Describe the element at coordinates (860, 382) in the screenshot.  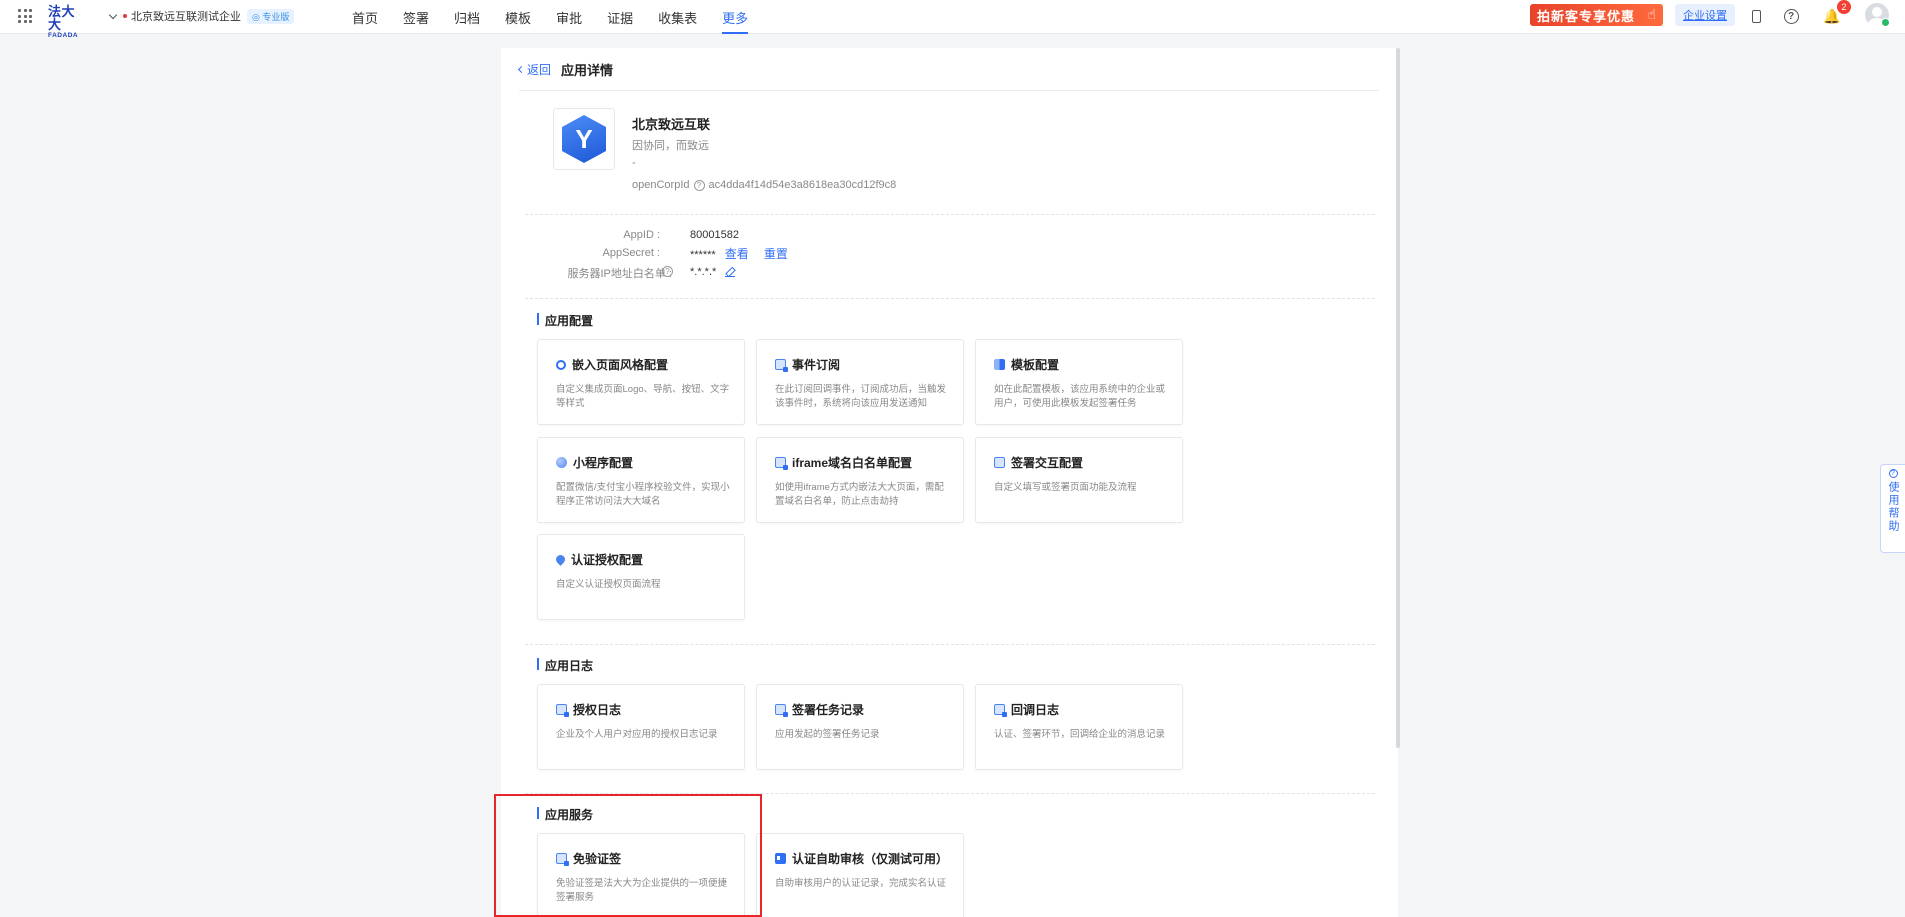
I see `card-event-subscription: 事件订阅 在此订阅回调事件，订阅成功后，当触发该事件时，系统将向该应用发送通知` at that location.